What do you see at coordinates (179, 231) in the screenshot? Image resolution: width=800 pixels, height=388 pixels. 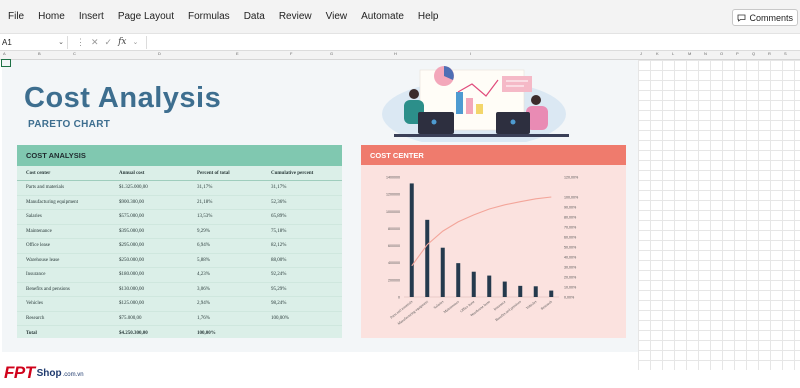 I see `table-row: Maintenance $395.000,00 9,29% 75,18%` at bounding box center [179, 231].